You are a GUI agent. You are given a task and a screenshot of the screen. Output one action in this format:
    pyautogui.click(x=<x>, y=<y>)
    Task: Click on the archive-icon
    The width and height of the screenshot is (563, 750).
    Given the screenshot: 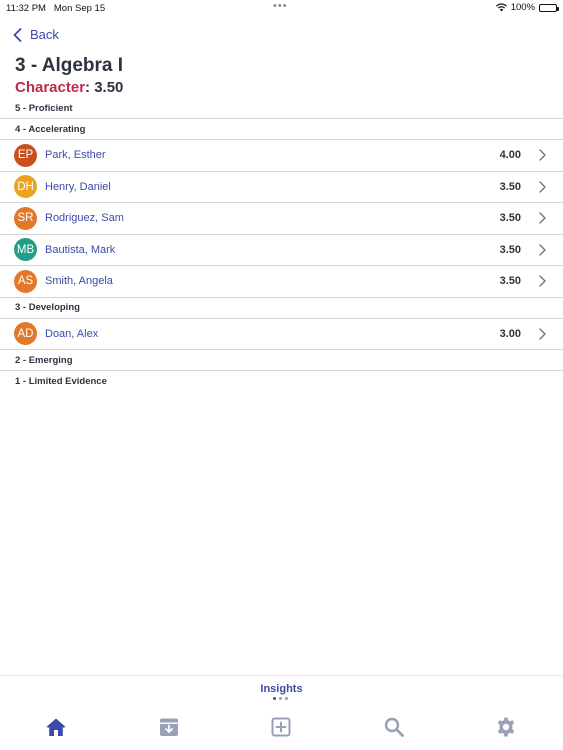 What is the action you would take?
    pyautogui.click(x=169, y=727)
    